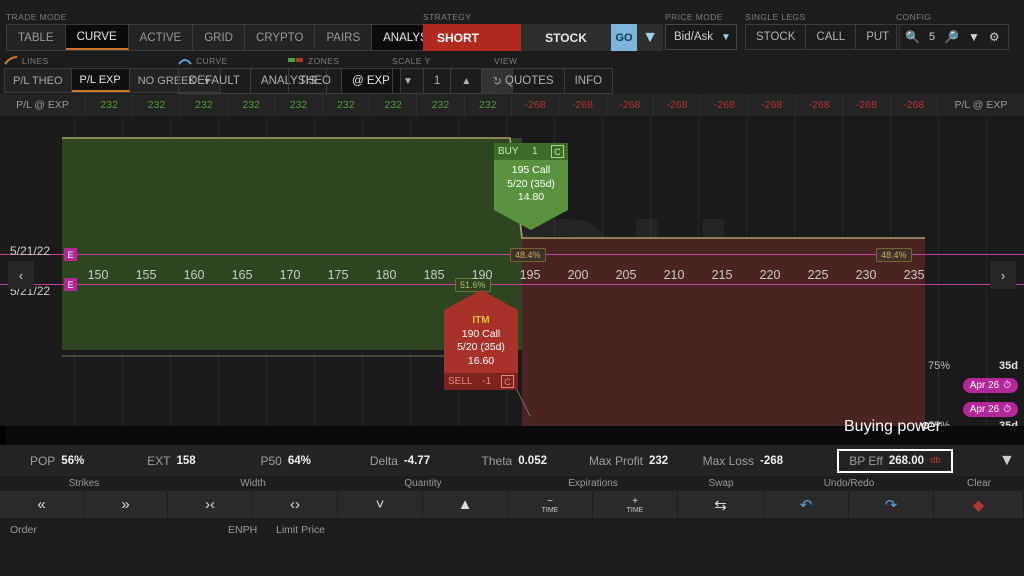  I want to click on stat-max-profit: Max Profit 232, so click(628, 461).